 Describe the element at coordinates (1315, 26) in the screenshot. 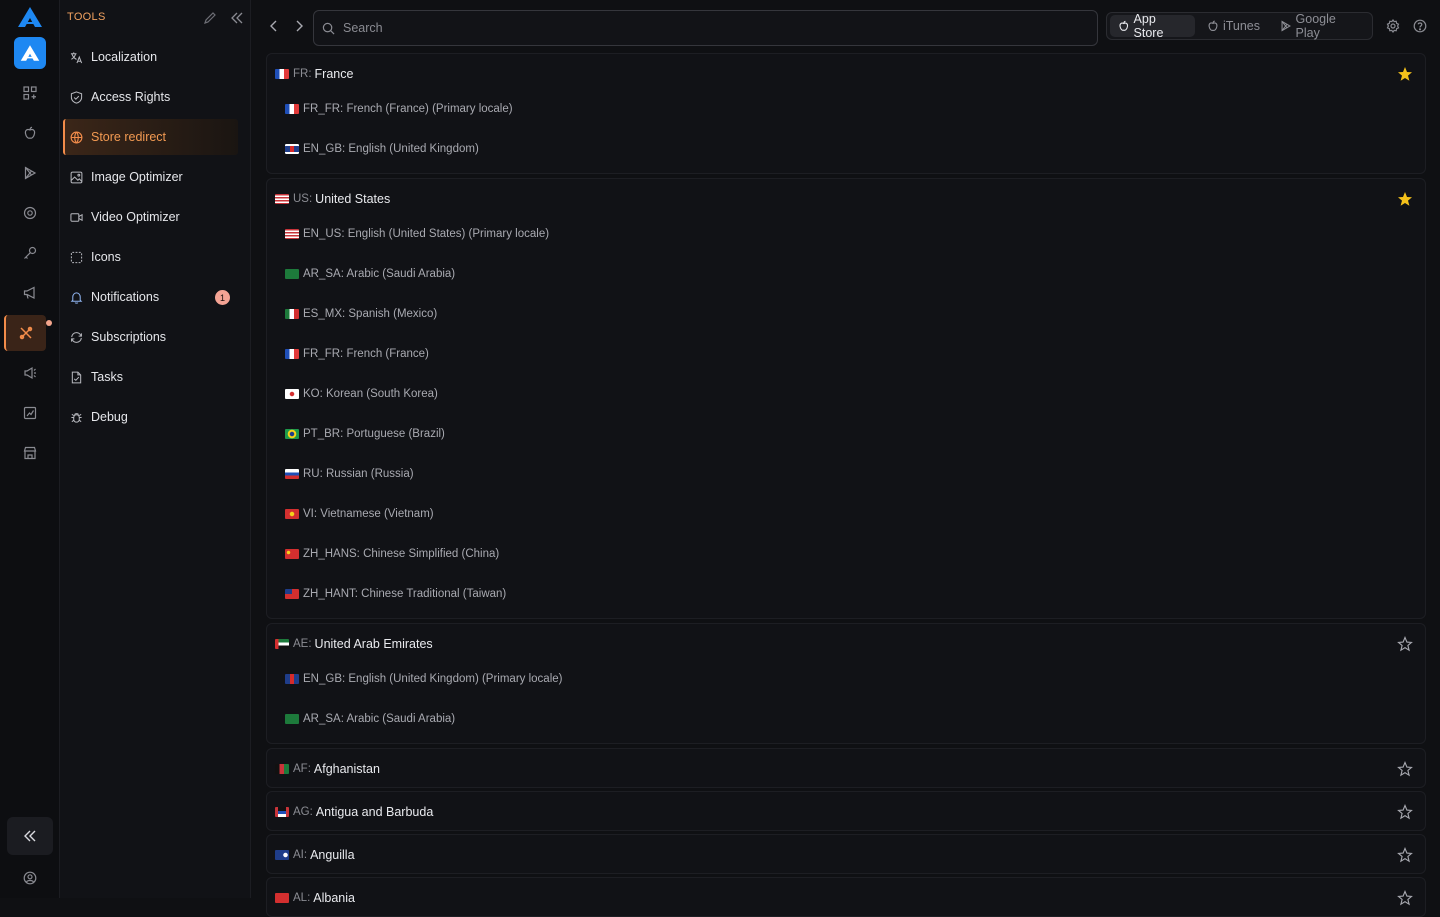

I see `store-option-label: Google Play` at that location.